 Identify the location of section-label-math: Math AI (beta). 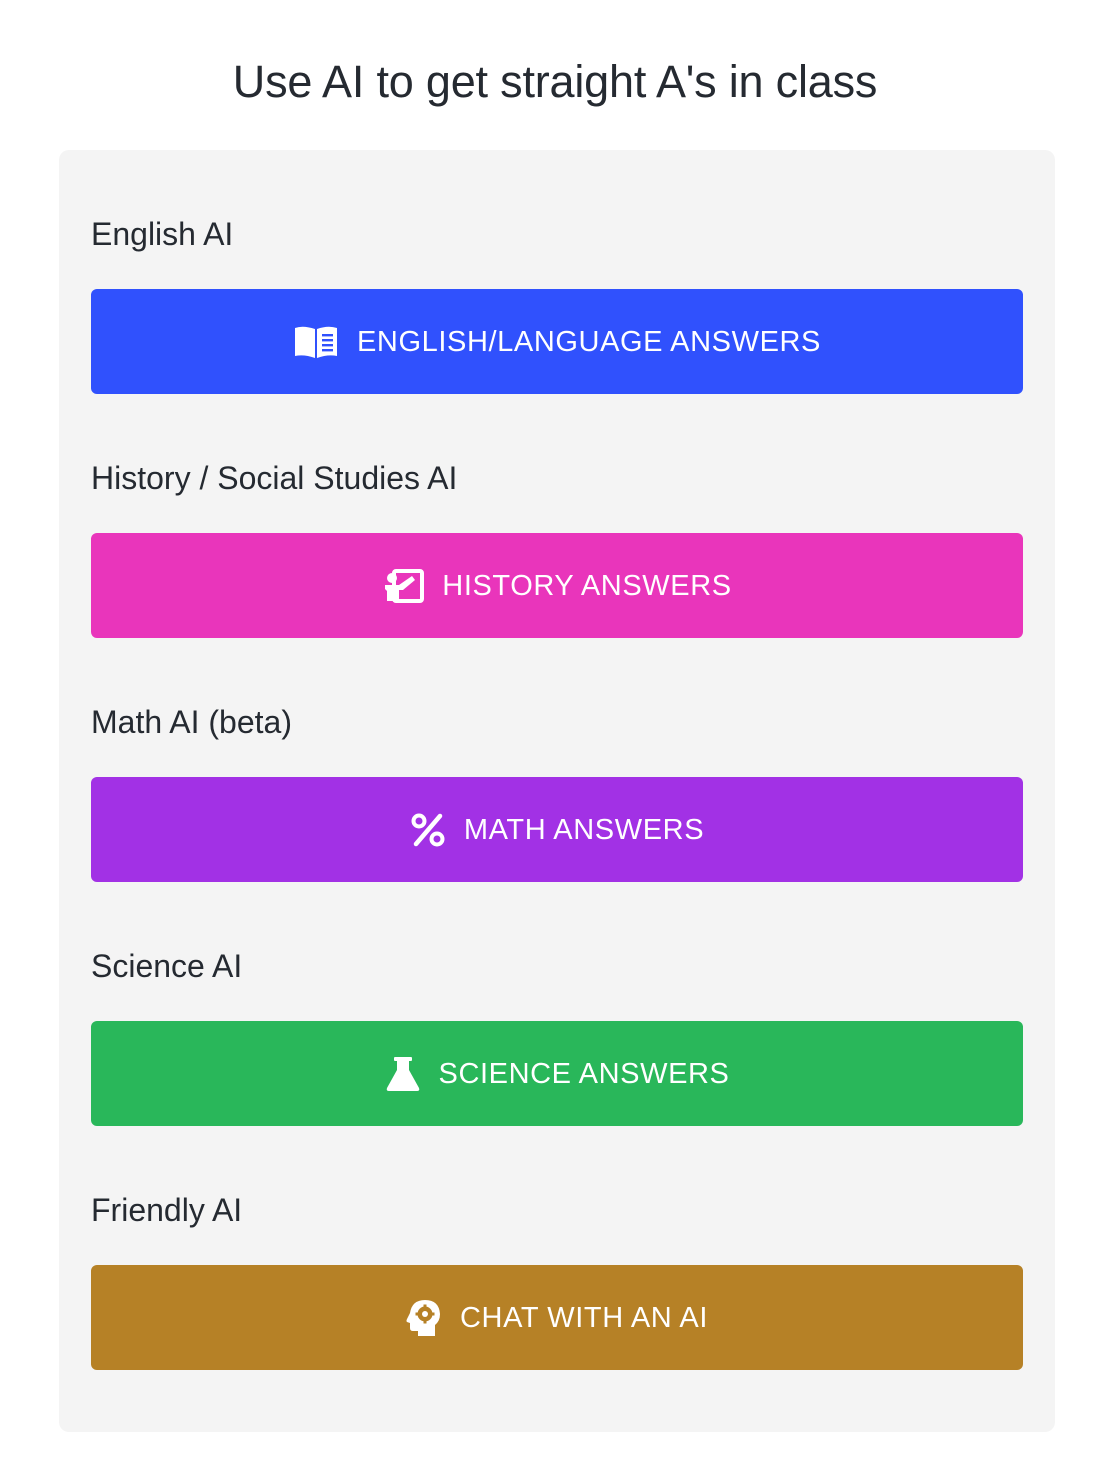
(191, 722).